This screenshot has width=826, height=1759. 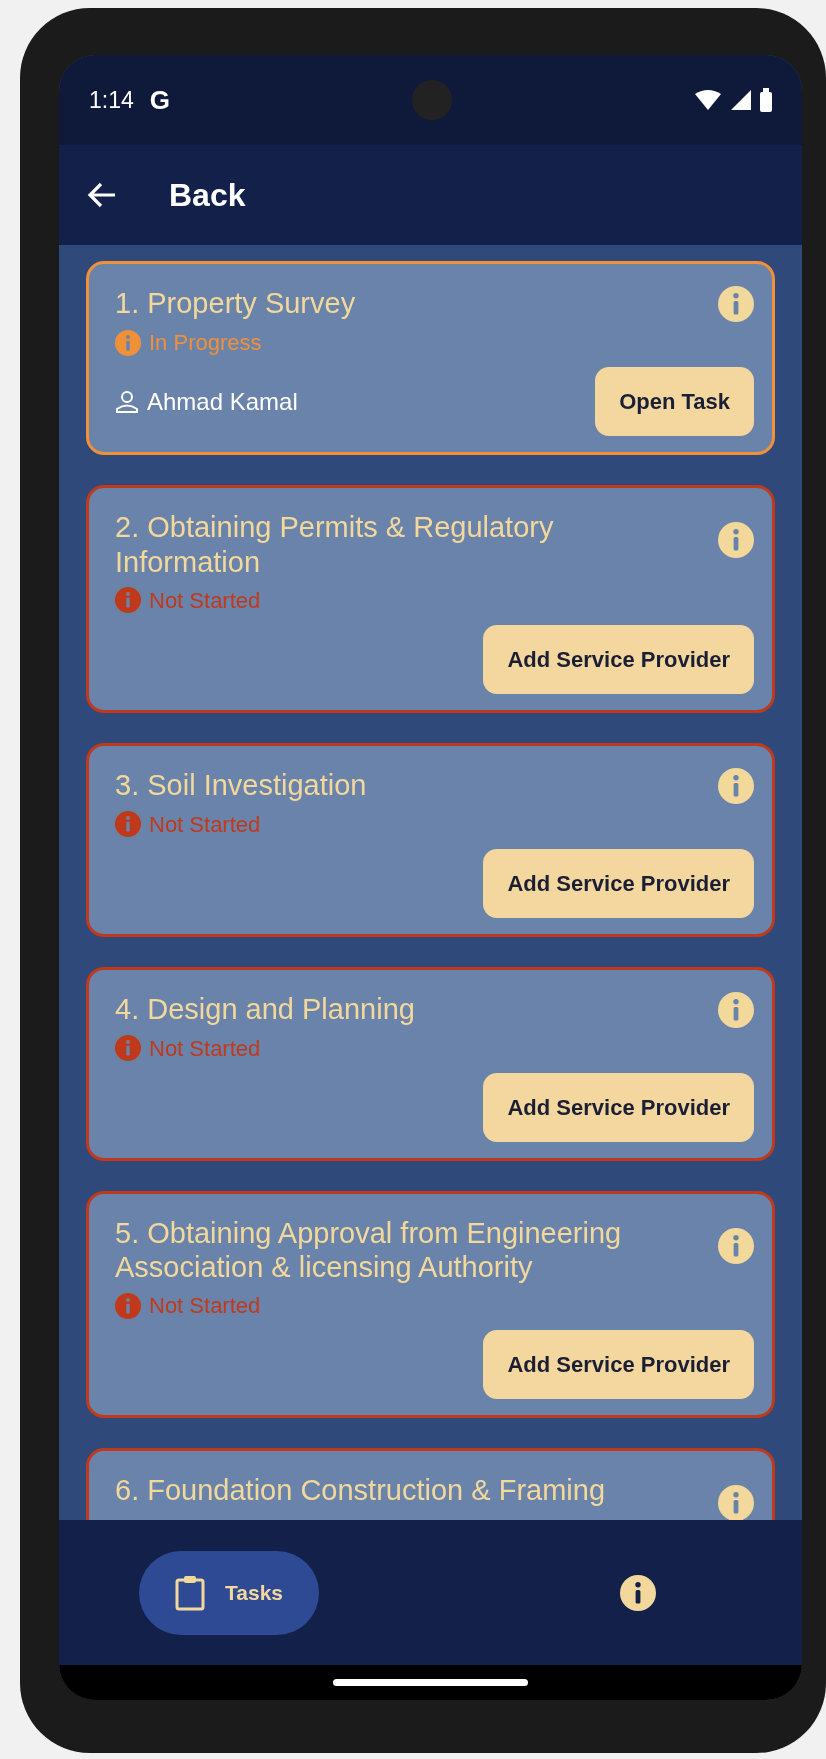 I want to click on screen-title: Back, so click(x=207, y=195).